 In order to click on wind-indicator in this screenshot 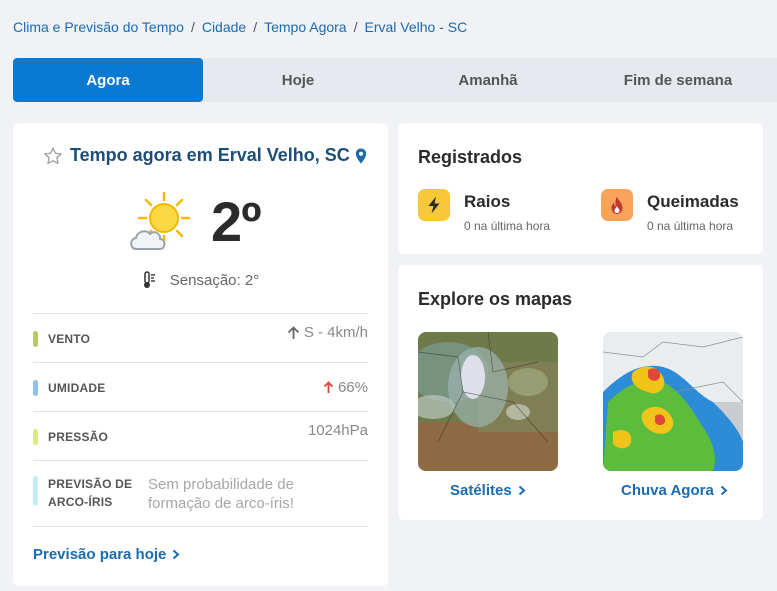, I will do `click(35, 339)`.